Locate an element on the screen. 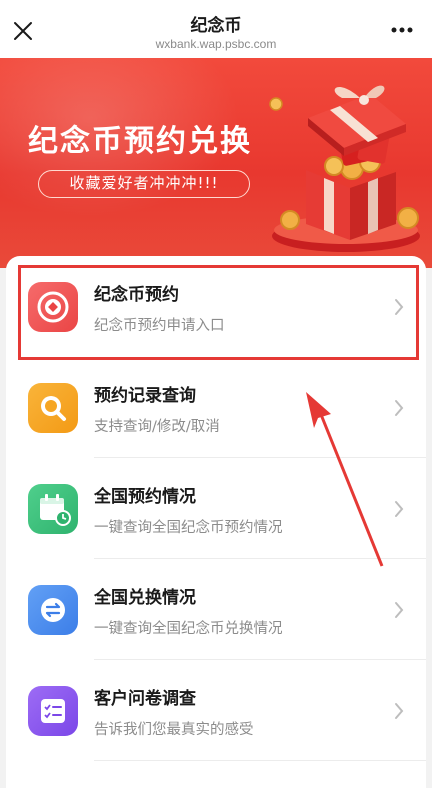  checklist-icon is located at coordinates (53, 711).